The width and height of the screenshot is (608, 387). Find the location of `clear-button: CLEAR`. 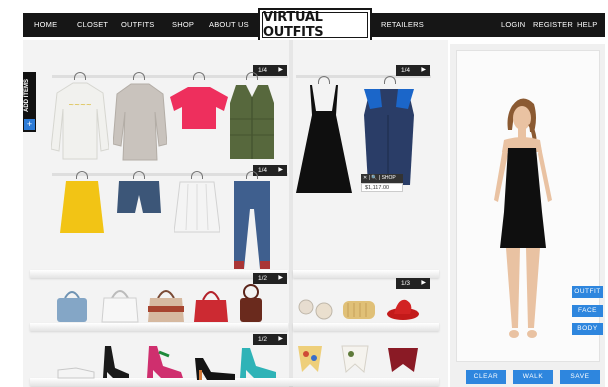

clear-button: CLEAR is located at coordinates (486, 377).